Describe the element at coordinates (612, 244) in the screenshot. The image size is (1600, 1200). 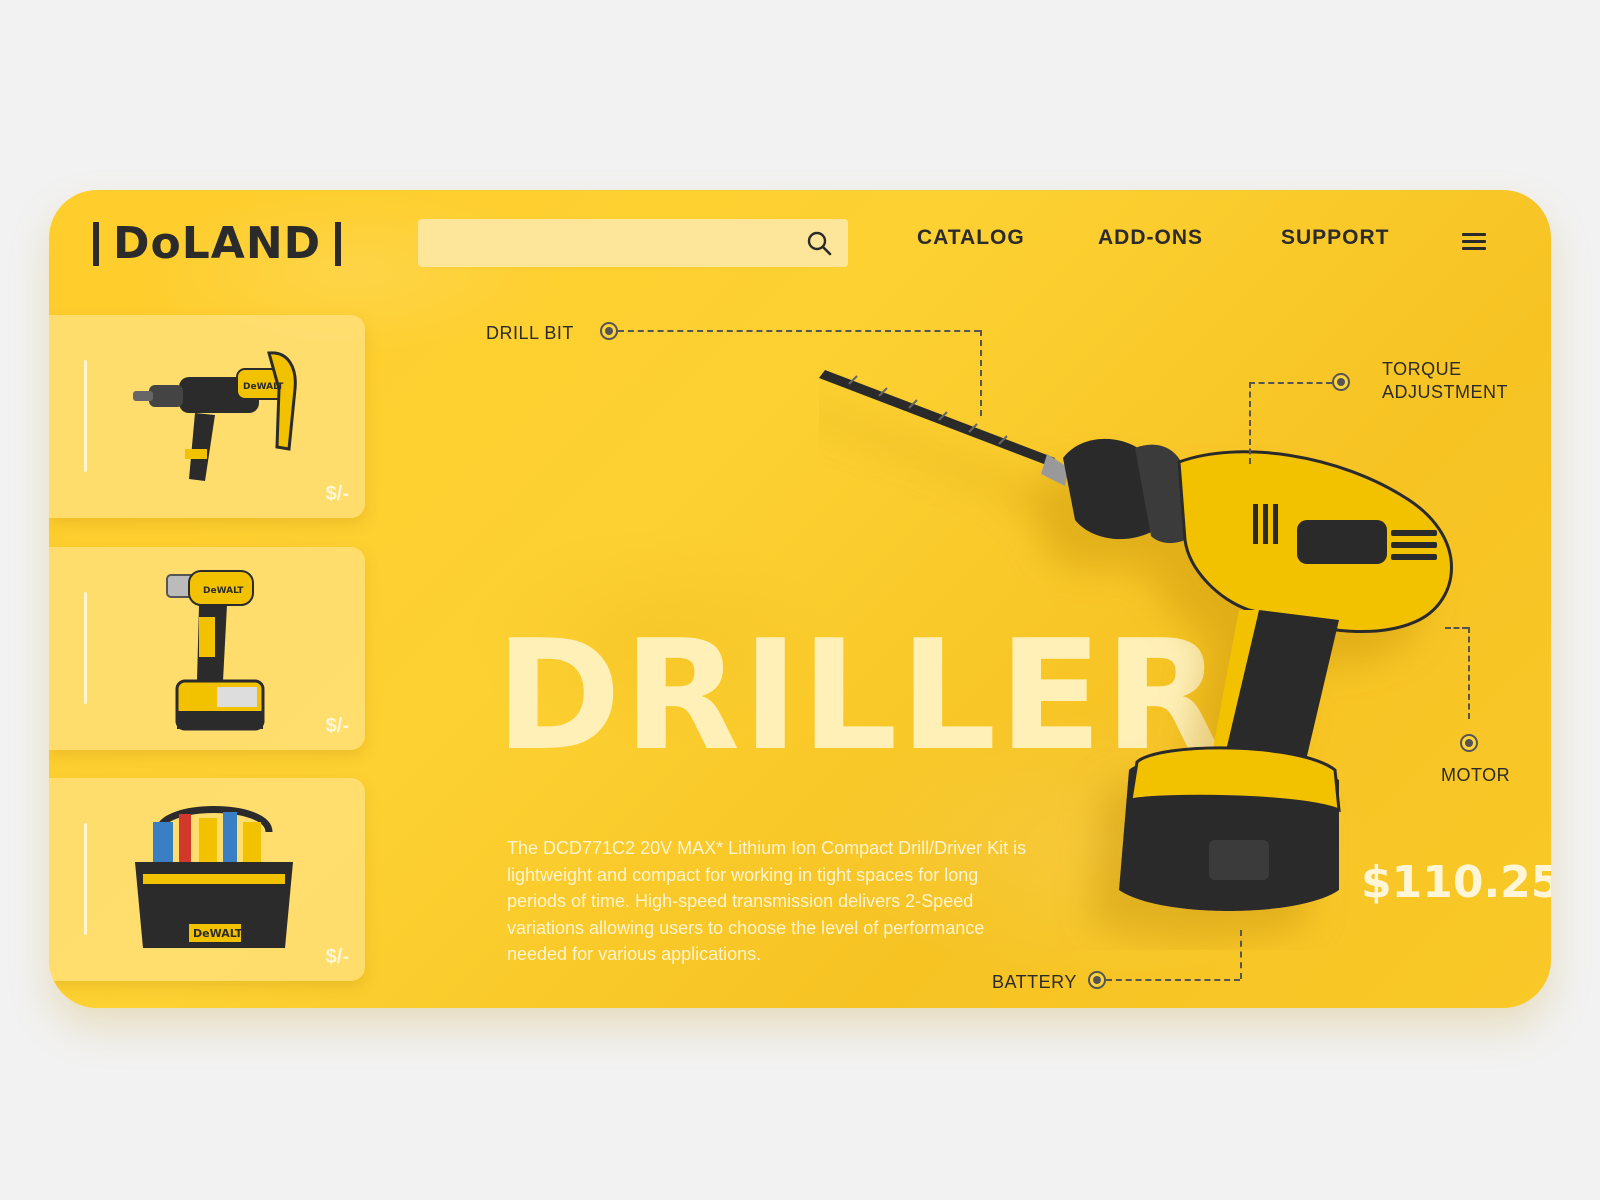
I see `search-input` at that location.